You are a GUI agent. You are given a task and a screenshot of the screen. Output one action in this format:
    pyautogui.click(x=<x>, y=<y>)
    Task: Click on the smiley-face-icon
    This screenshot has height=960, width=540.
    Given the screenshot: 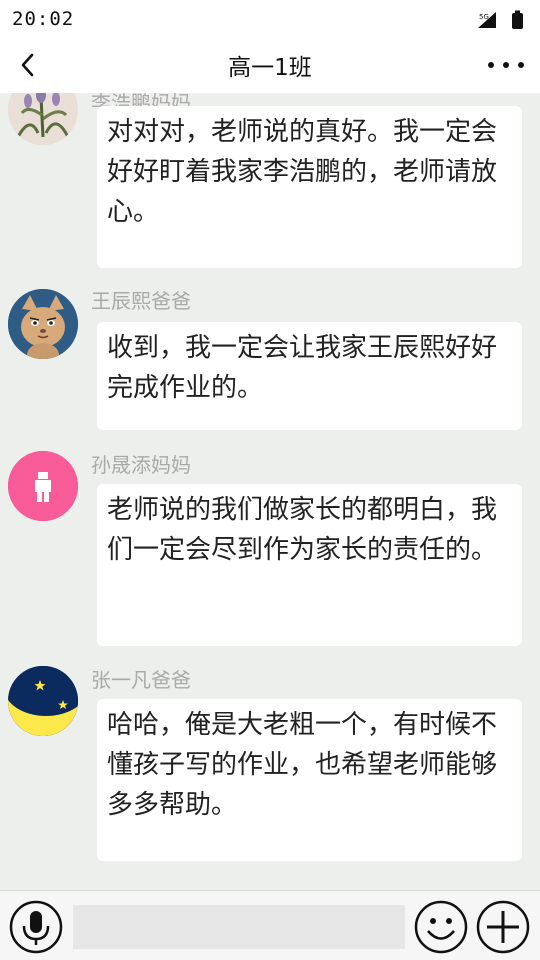 What is the action you would take?
    pyautogui.click(x=441, y=927)
    